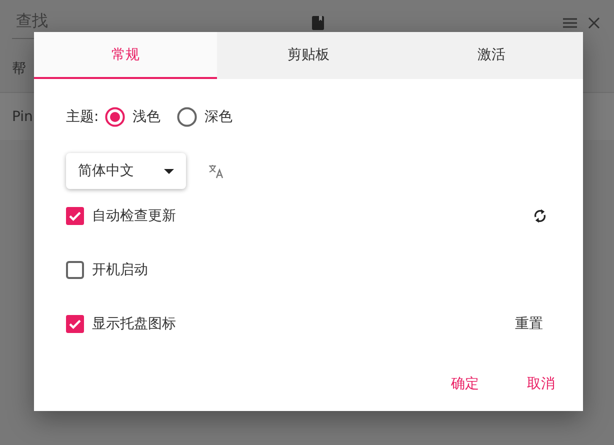 The height and width of the screenshot is (445, 614). Describe the element at coordinates (120, 270) in the screenshot. I see `option-label: 开机启动` at that location.